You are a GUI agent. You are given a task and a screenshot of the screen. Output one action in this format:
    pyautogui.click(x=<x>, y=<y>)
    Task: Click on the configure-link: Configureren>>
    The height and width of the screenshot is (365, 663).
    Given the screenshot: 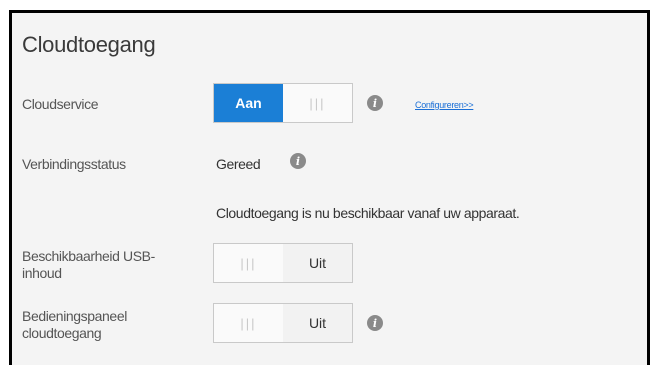 What is the action you would take?
    pyautogui.click(x=444, y=105)
    